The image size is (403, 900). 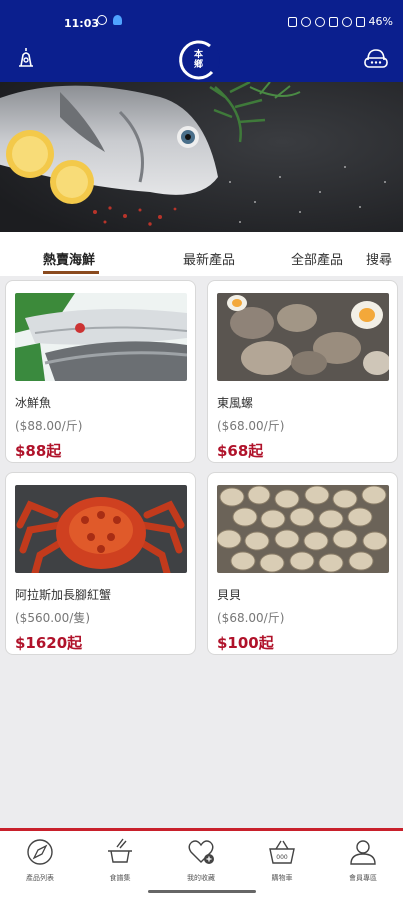 I want to click on battery-level: 46%, so click(x=380, y=21).